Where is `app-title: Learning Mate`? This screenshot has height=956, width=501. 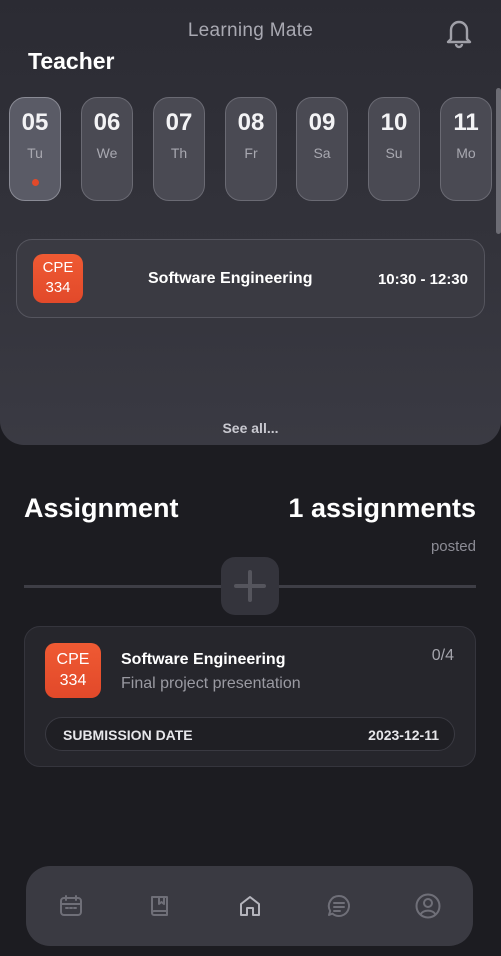 app-title: Learning Mate is located at coordinates (250, 30).